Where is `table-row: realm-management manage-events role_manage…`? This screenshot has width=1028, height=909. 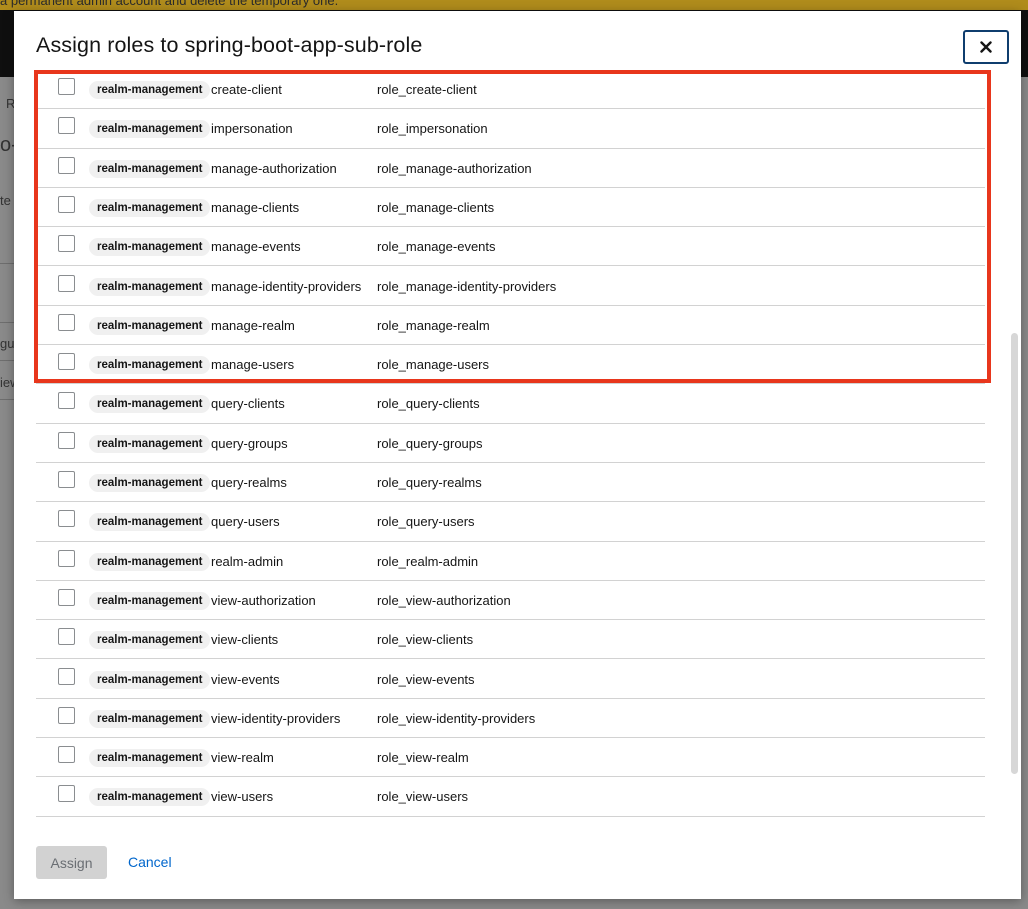
table-row: realm-management manage-events role_manage… is located at coordinates (510, 247).